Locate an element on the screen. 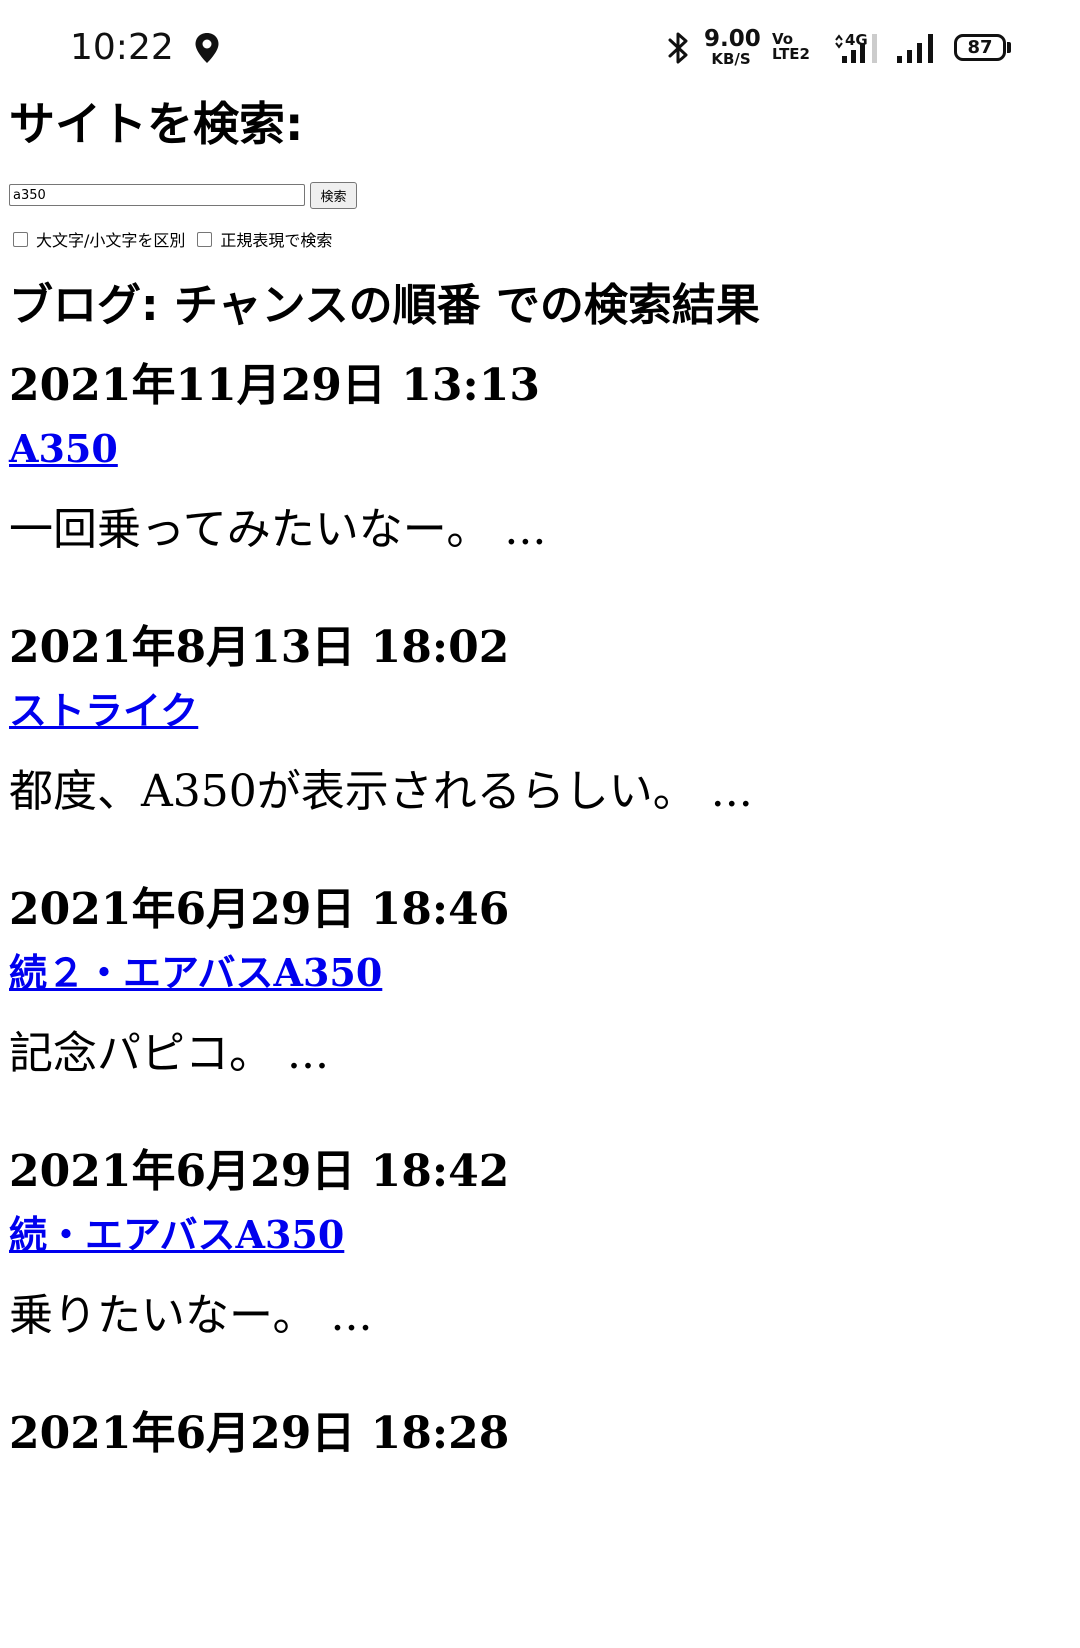 This screenshot has width=1080, height=1648. network-speed-value: 9.00 is located at coordinates (732, 39).